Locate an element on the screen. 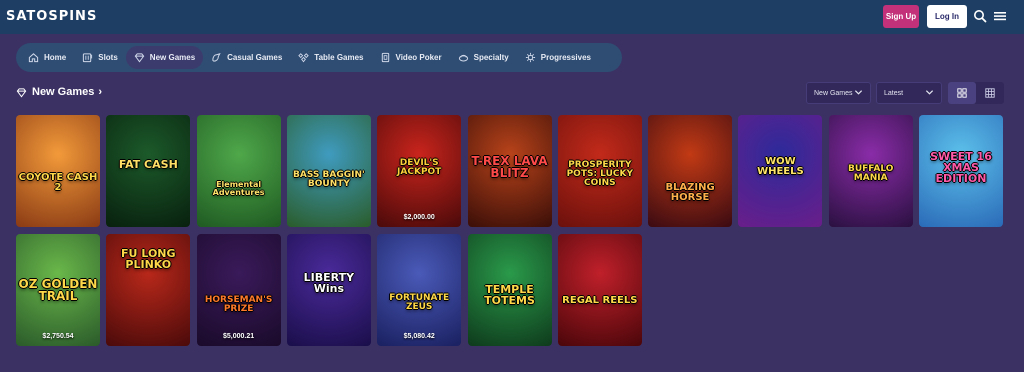 The height and width of the screenshot is (372, 1024). nav-specialty: Specialty is located at coordinates (483, 57).